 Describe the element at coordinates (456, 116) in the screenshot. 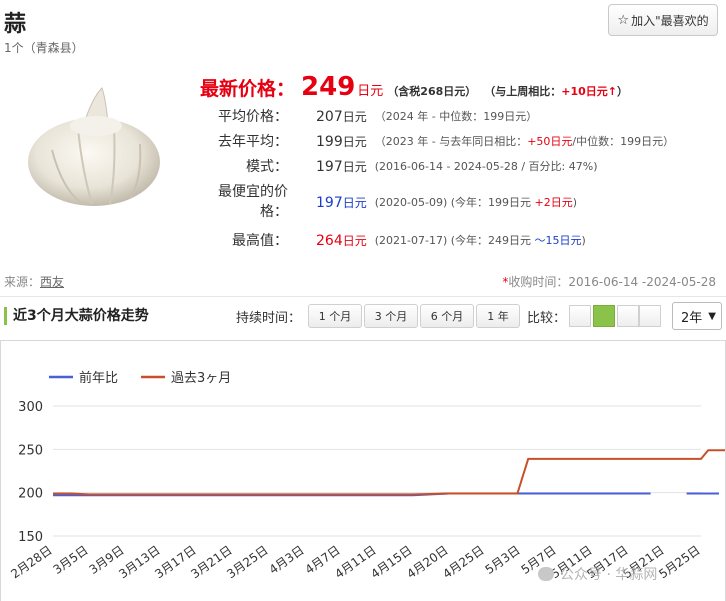

I see `average-price-note: （2024 年 - 中位数：199日元）` at that location.